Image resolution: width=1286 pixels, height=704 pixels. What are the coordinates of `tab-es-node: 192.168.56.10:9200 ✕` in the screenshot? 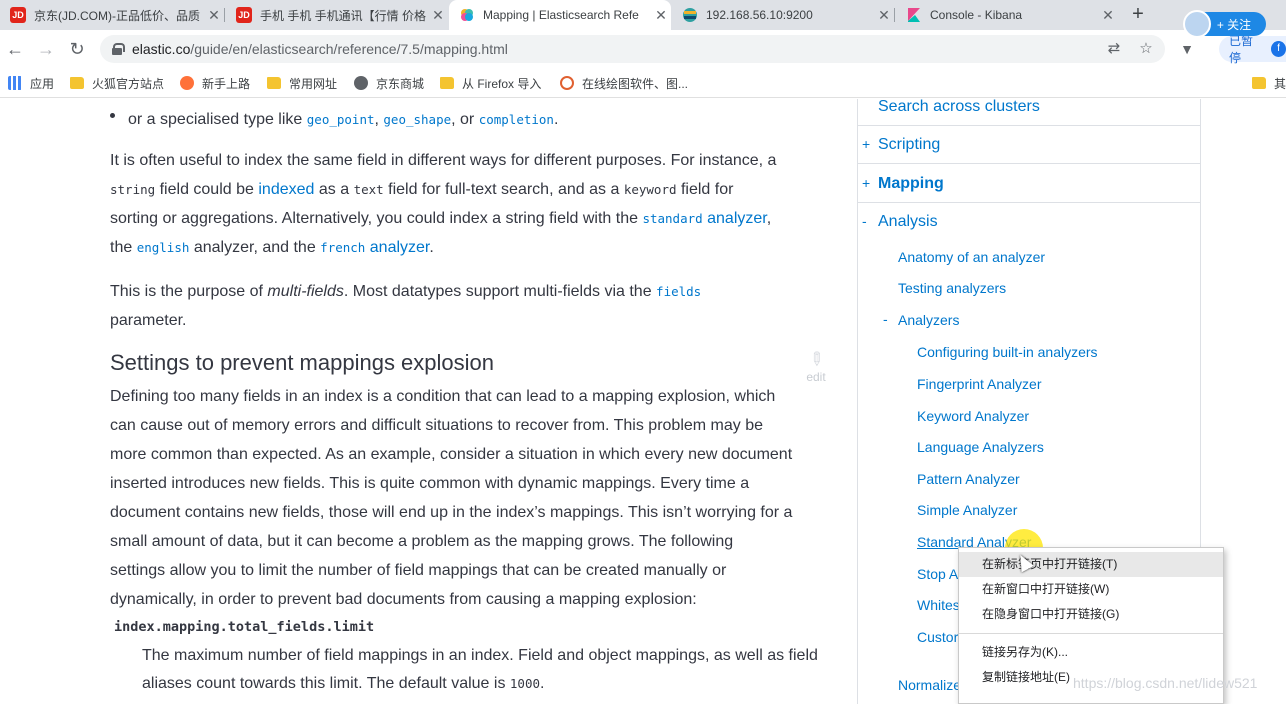 It's located at (783, 15).